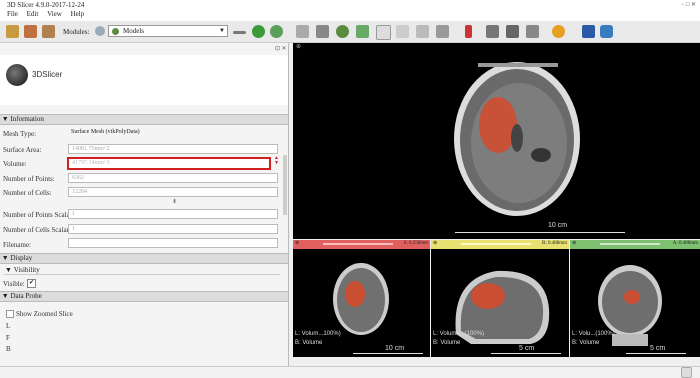 This screenshot has width=700, height=378. Describe the element at coordinates (14, 284) in the screenshot. I see `visible-label: Visible:` at that location.